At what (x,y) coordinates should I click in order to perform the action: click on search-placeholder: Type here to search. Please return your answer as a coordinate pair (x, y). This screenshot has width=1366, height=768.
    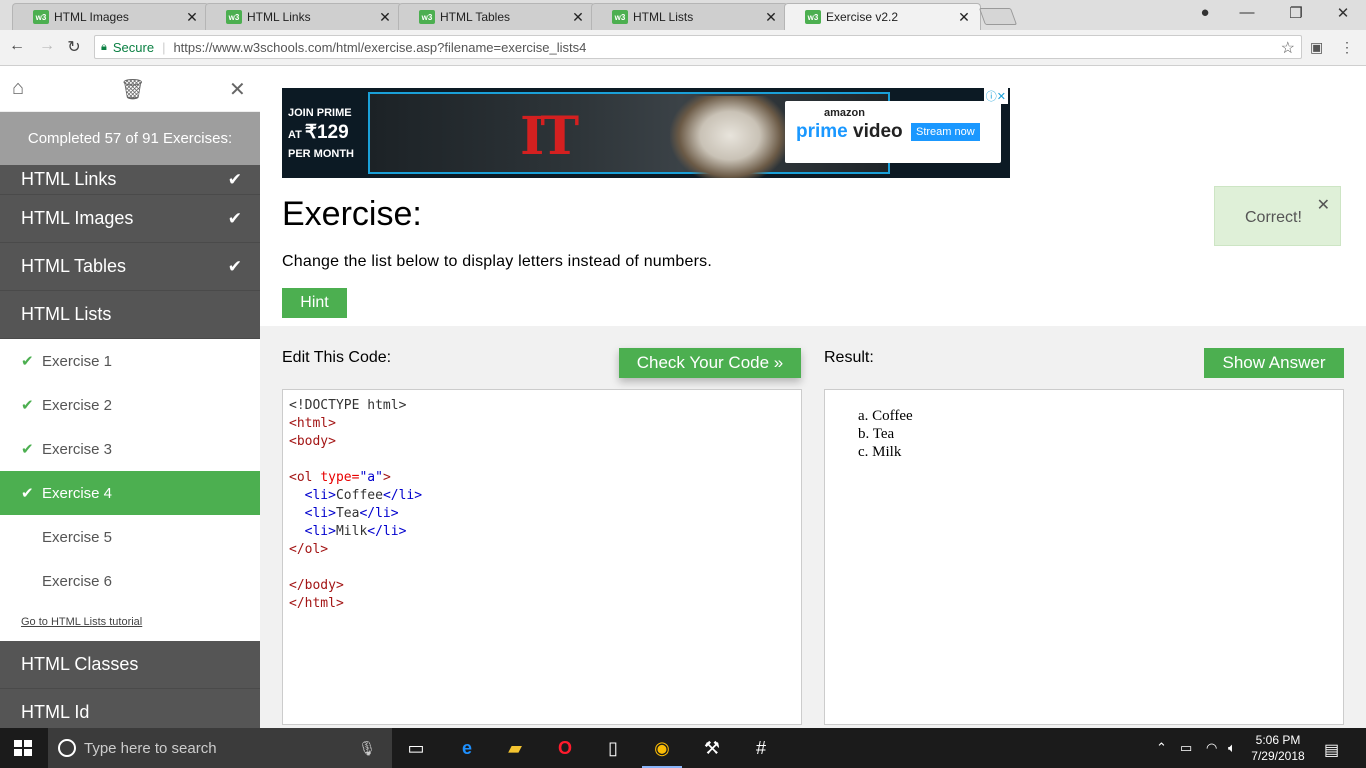
    Looking at the image, I should click on (150, 748).